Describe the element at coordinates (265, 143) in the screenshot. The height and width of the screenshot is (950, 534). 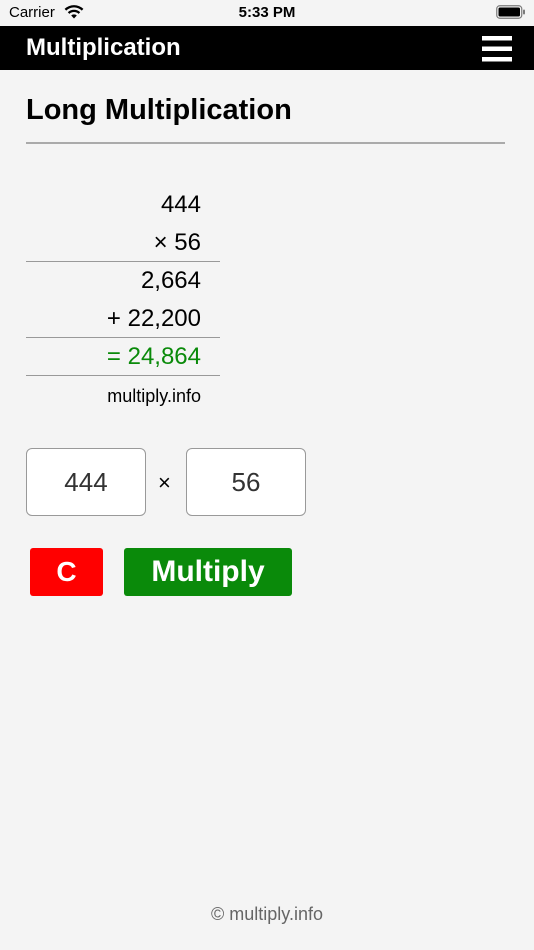
I see `title-divider` at that location.